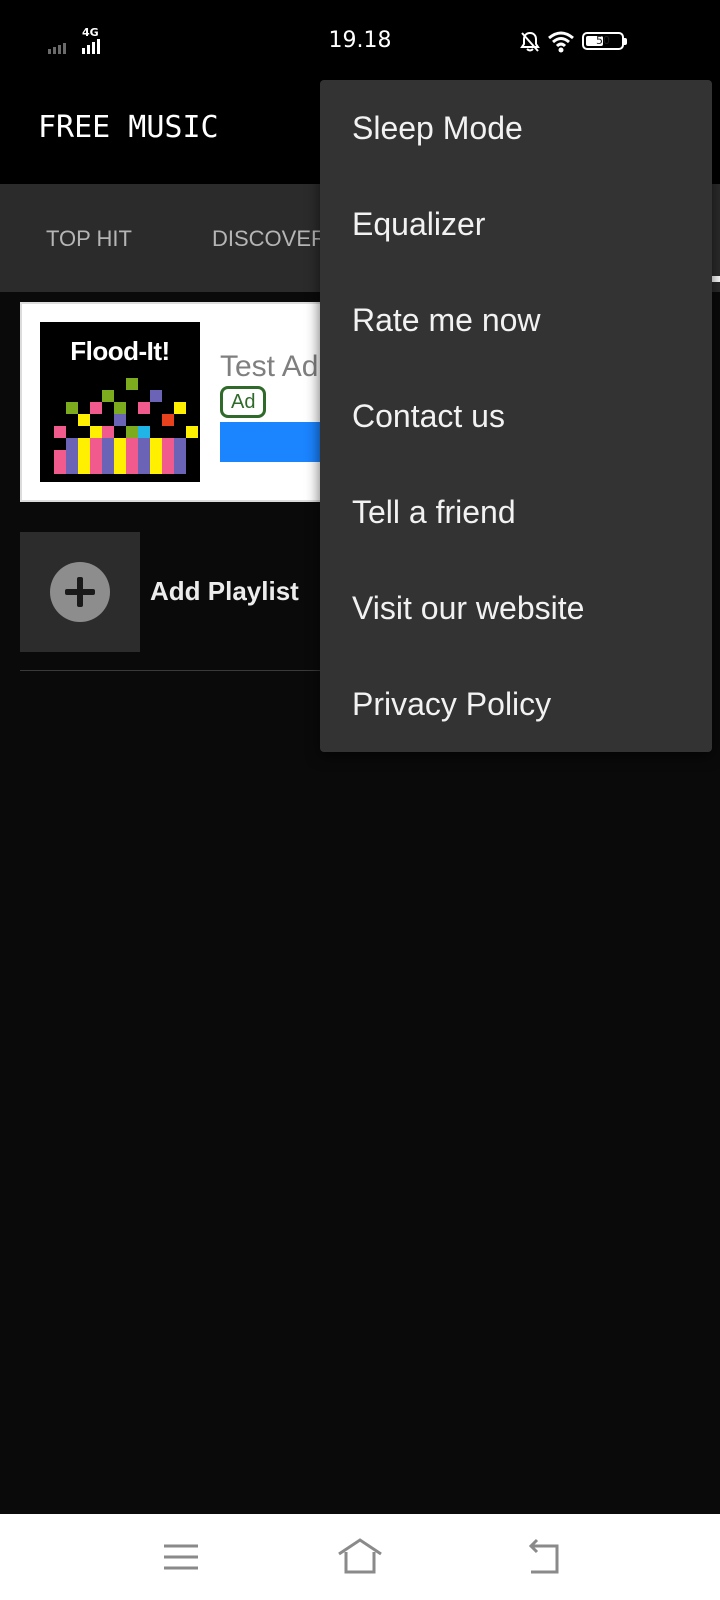 The image size is (720, 1600). I want to click on notifications-off-icon, so click(530, 41).